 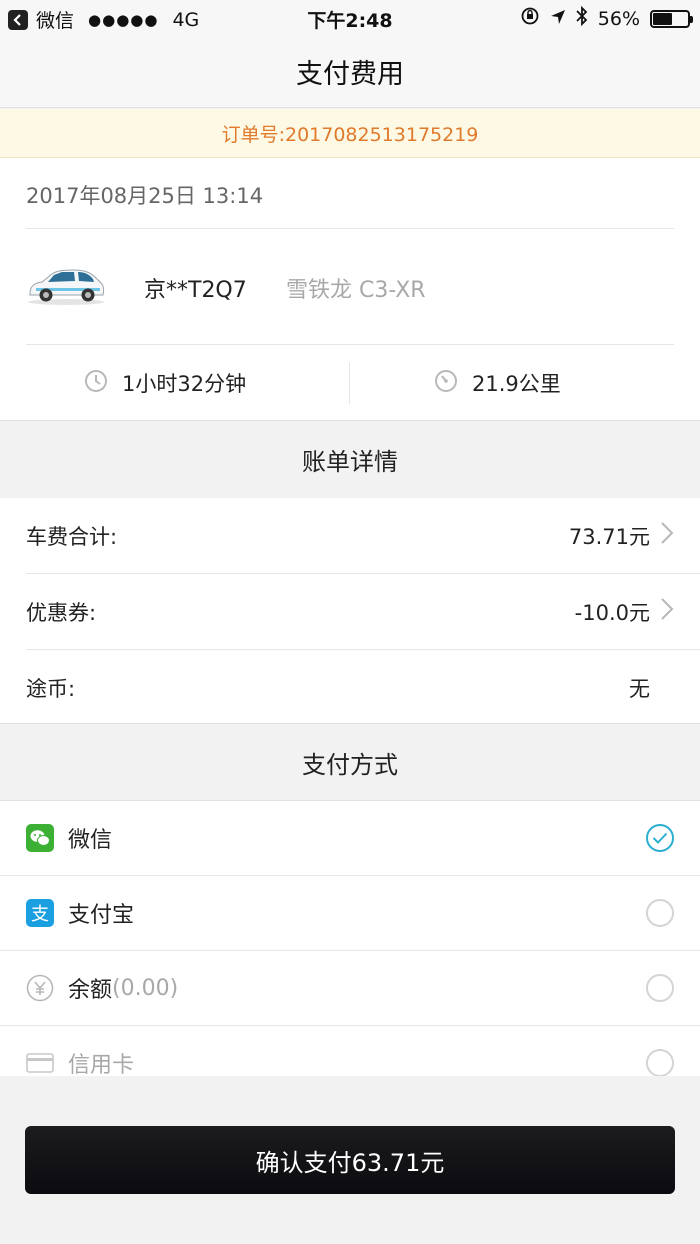 I want to click on bill-item-coupon: 优惠券: -10.0元, so click(x=350, y=611).